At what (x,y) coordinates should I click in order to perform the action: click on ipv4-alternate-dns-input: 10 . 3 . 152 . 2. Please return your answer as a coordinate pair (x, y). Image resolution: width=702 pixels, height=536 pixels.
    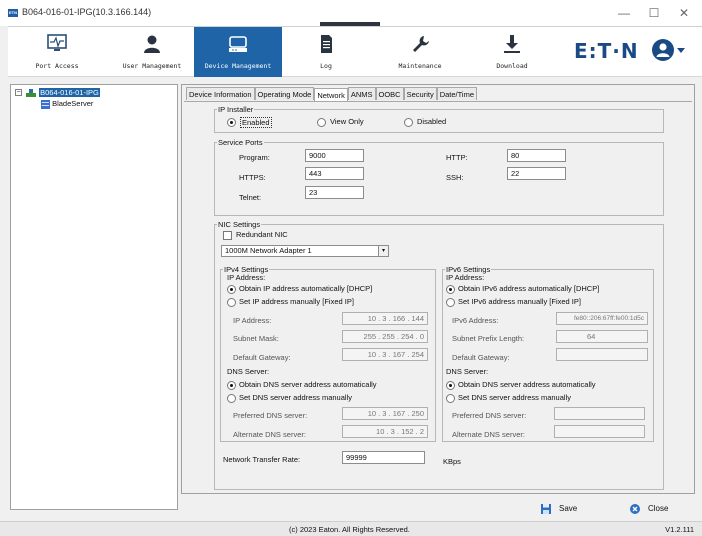
    Looking at the image, I should click on (385, 431).